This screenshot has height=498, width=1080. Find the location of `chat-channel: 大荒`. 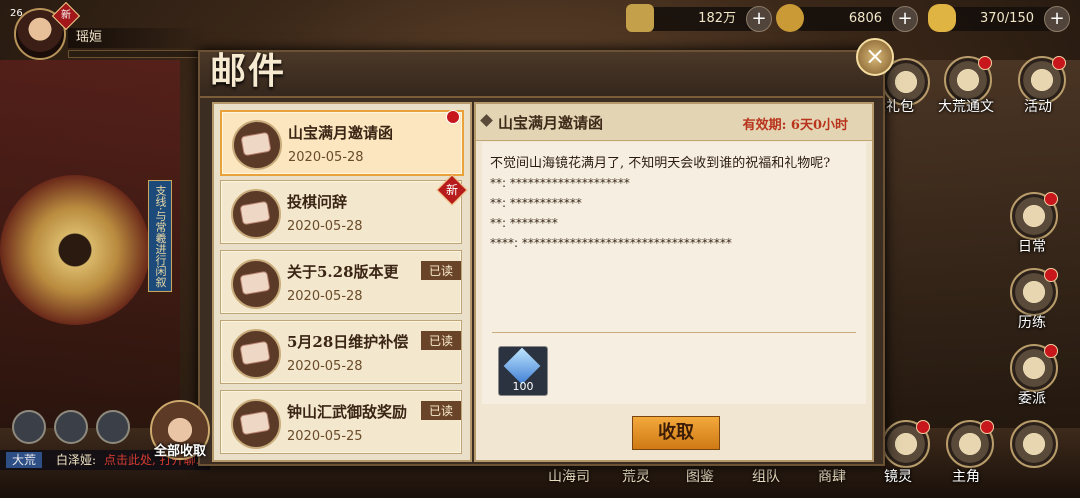

chat-channel: 大荒 is located at coordinates (24, 460).